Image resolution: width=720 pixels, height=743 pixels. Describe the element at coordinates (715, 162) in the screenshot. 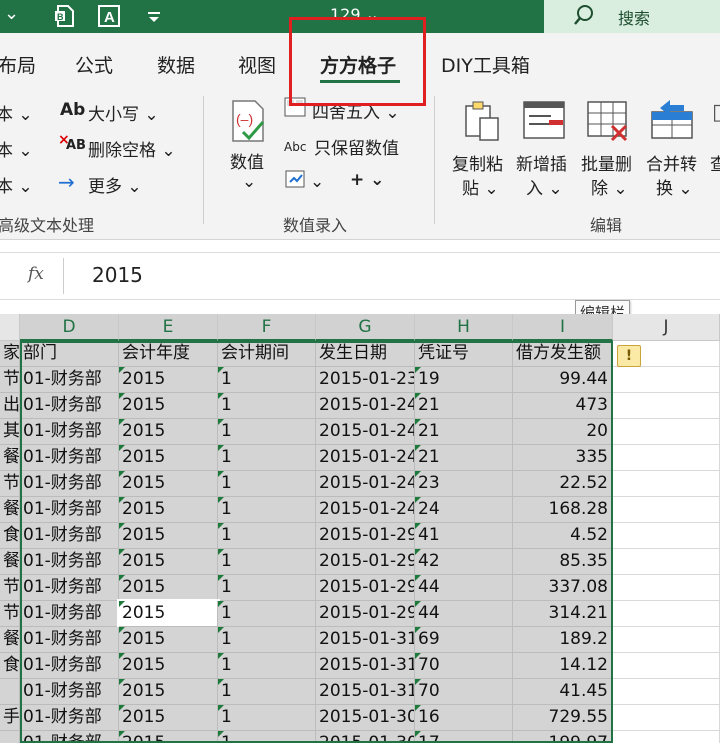

I see `partial-tool-label: 查` at that location.